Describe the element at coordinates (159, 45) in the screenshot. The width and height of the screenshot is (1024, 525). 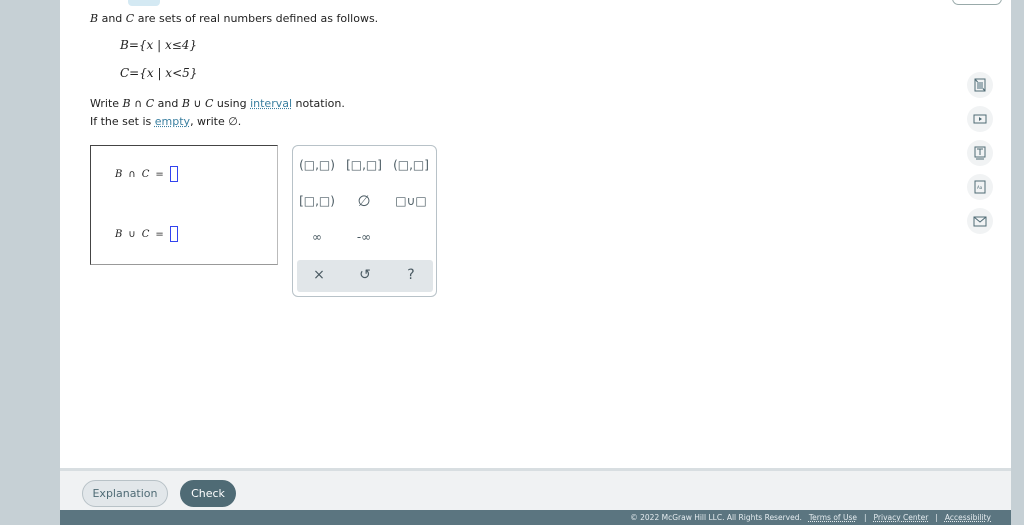
I see `set-b-definition: B={x | x≤4}` at that location.